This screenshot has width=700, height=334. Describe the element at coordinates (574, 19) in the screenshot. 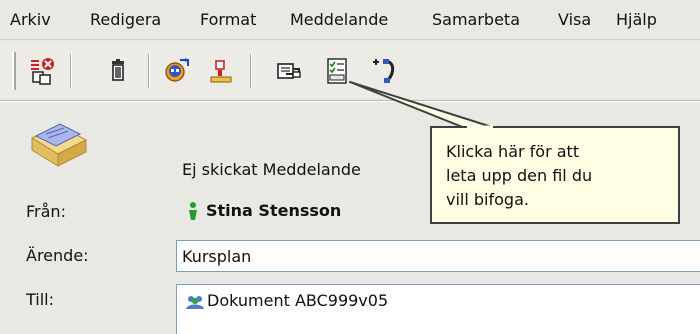

I see `menu-visa: Visa` at that location.